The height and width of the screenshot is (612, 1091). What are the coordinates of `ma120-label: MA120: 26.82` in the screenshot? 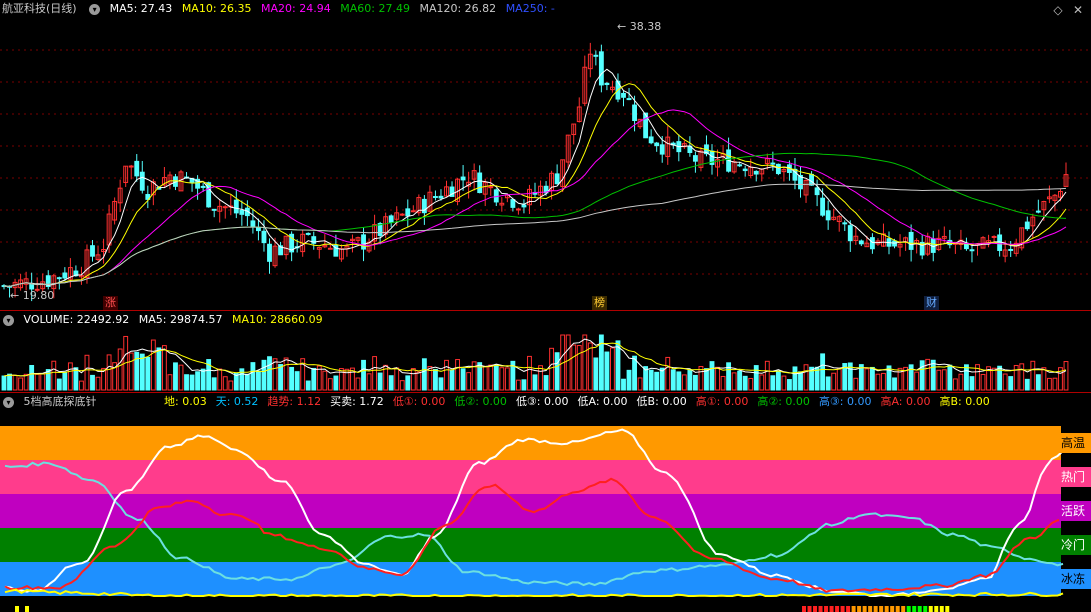 It's located at (458, 8).